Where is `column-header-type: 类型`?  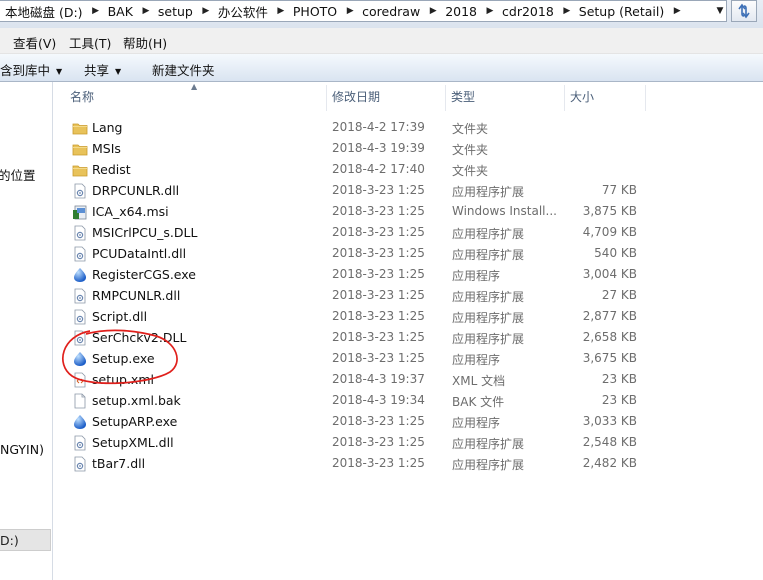 column-header-type: 类型 is located at coordinates (463, 99).